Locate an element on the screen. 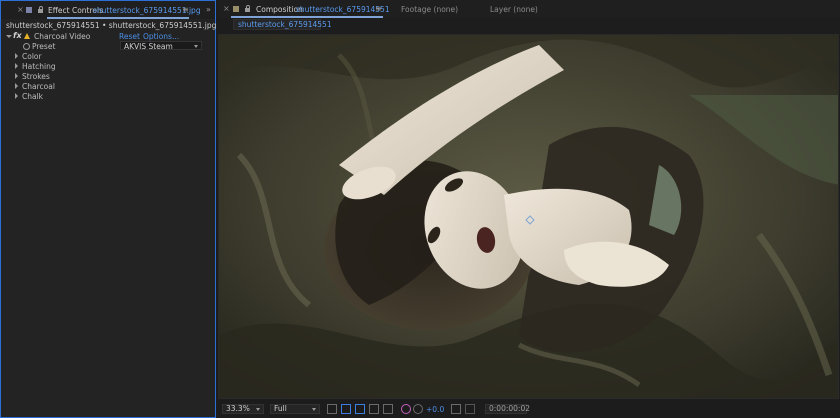  group-row-color: Color is located at coordinates (108, 57).